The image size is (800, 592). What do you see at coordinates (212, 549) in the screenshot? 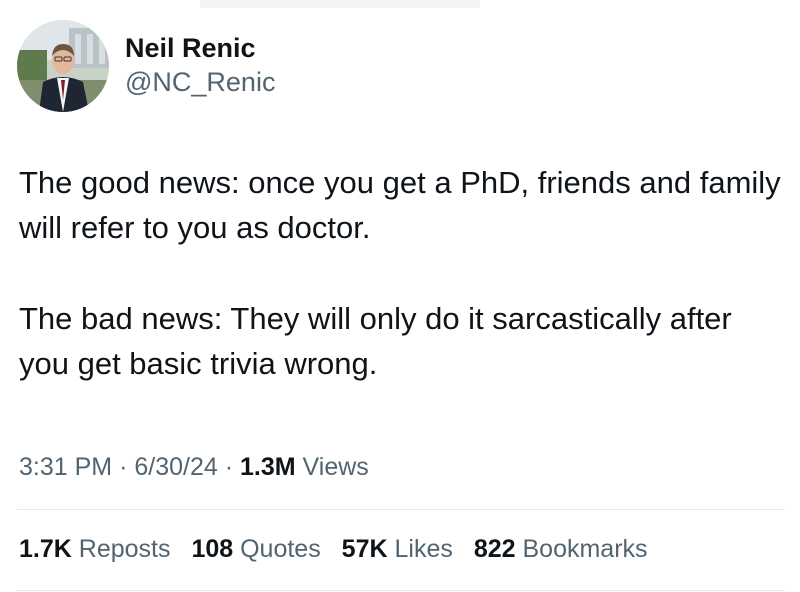
I see `quotes-count: 108` at bounding box center [212, 549].